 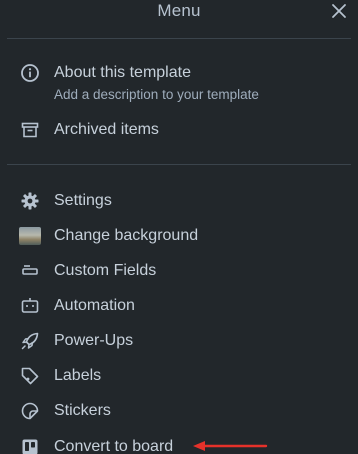 I want to click on annotation-arrow-icon, so click(x=230, y=446).